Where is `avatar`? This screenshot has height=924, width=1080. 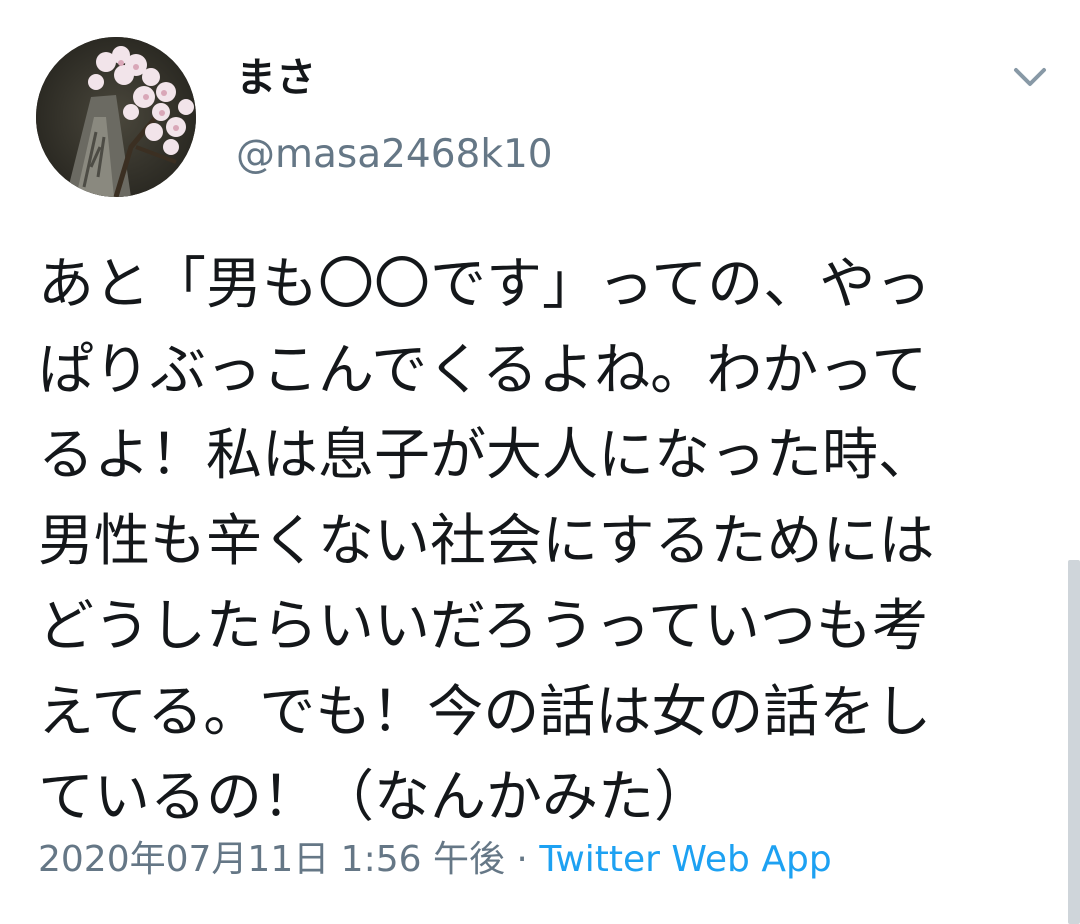
avatar is located at coordinates (116, 117).